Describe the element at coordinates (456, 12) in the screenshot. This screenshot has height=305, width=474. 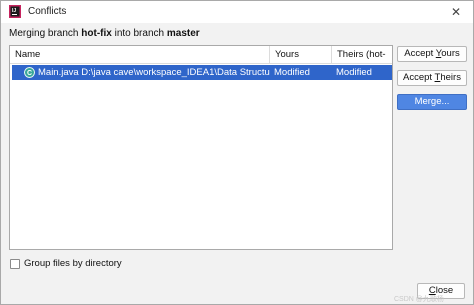
I see `close-window-icon: ✕` at that location.